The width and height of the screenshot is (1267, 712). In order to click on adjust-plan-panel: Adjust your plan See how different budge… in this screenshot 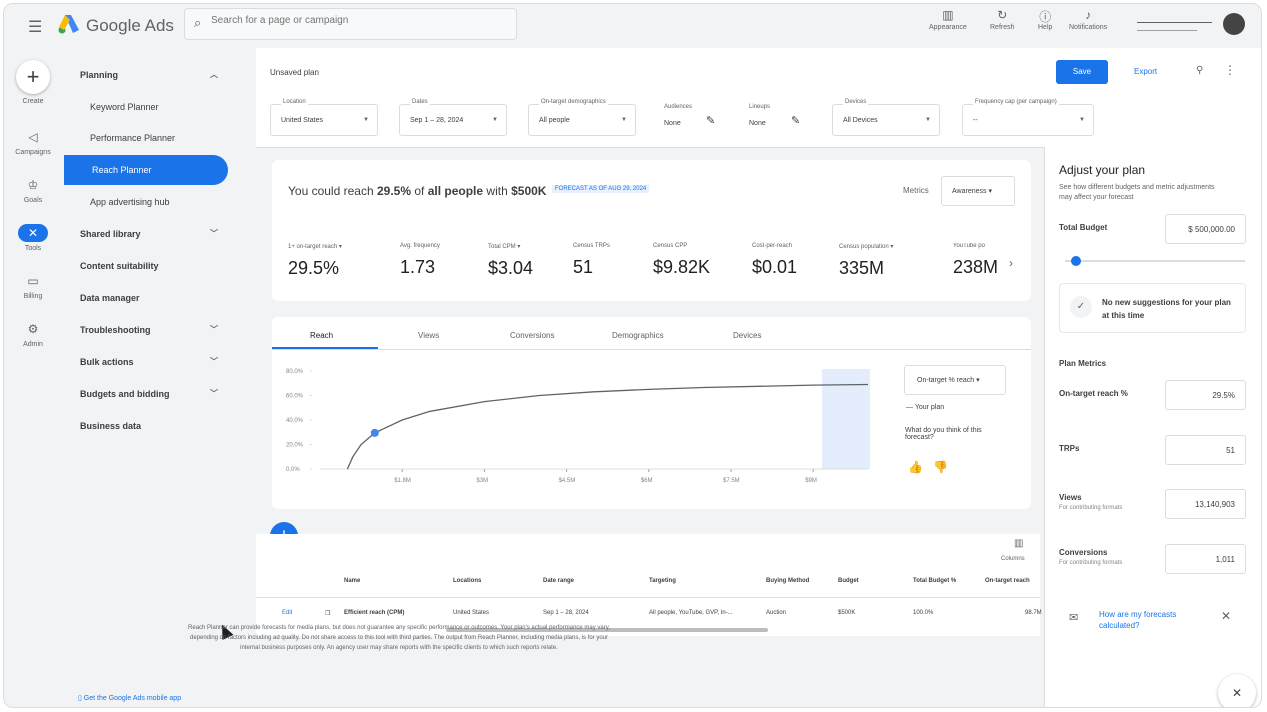, I will do `click(1152, 427)`.